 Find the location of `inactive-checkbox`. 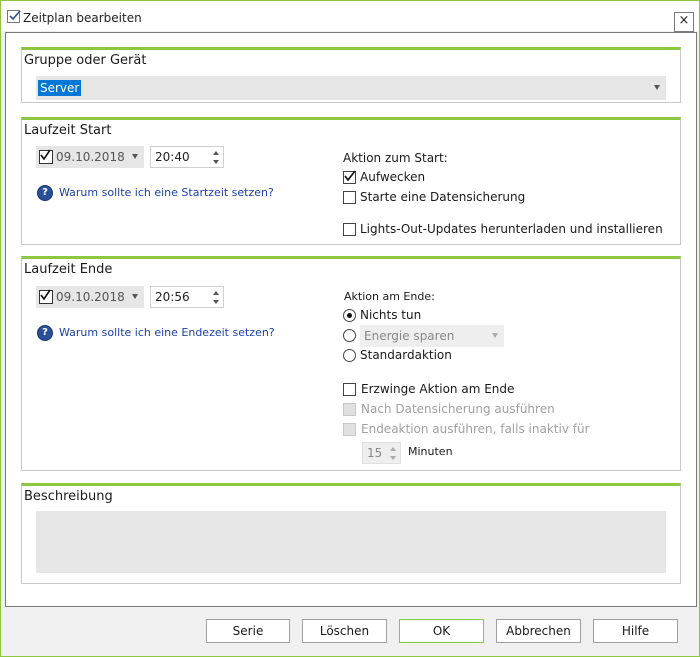

inactive-checkbox is located at coordinates (349, 429).